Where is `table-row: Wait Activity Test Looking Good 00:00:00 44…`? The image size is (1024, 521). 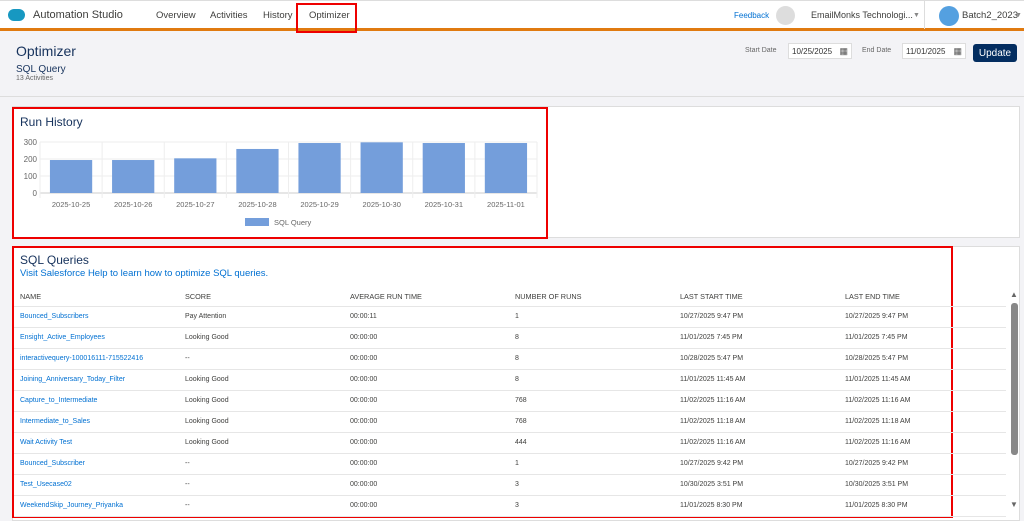
table-row: Wait Activity Test Looking Good 00:00:00 44… is located at coordinates (510, 443).